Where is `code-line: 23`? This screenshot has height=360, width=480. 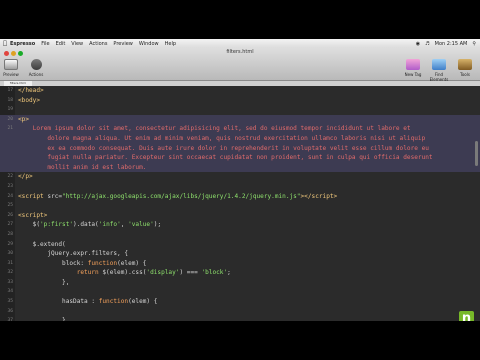 code-line: 23 is located at coordinates (240, 187).